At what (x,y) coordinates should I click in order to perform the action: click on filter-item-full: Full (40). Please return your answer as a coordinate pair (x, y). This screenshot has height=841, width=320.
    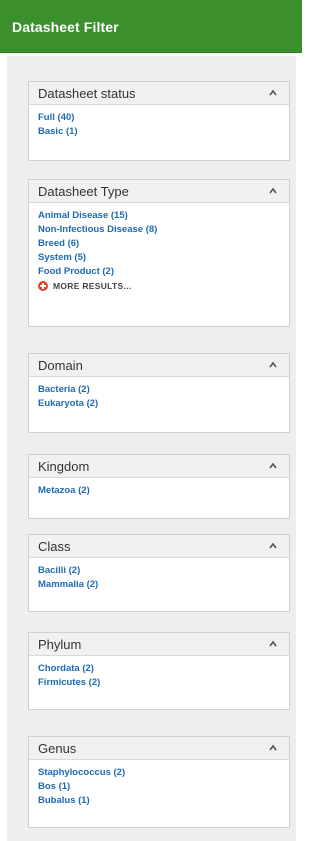
    Looking at the image, I should click on (163, 118).